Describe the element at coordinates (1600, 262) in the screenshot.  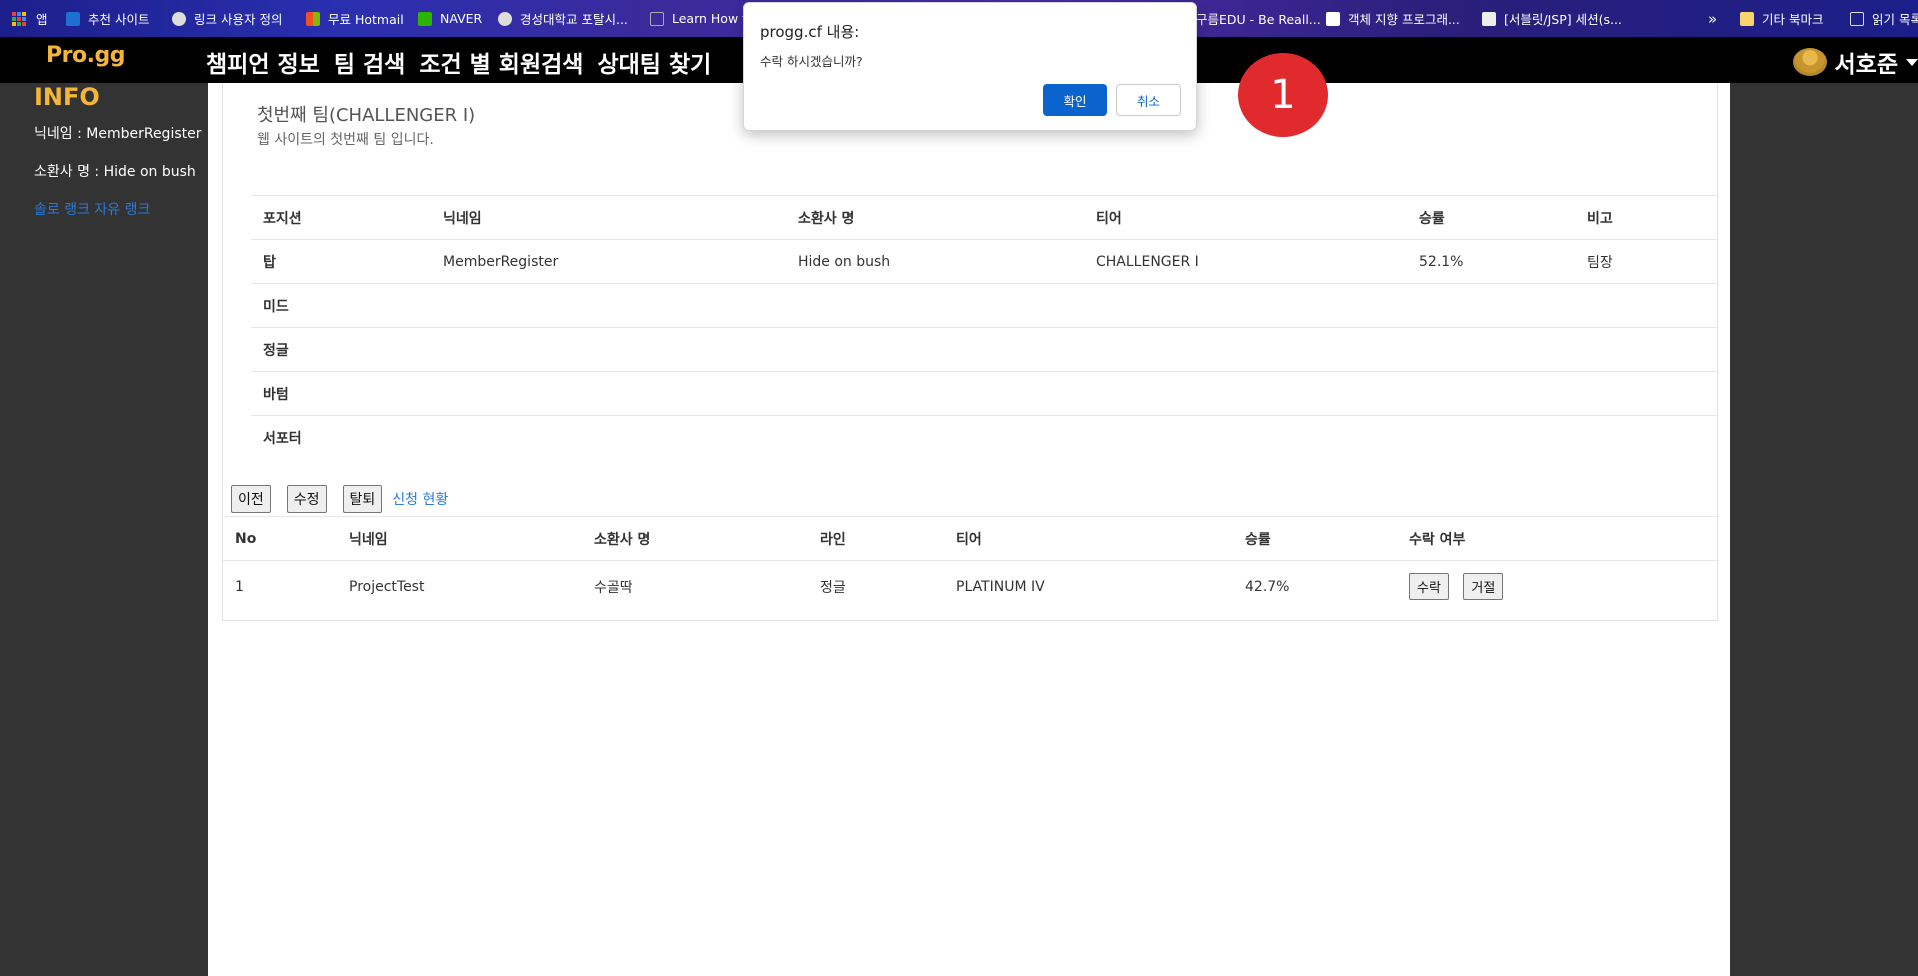
I see `note-cell: 팀장` at that location.